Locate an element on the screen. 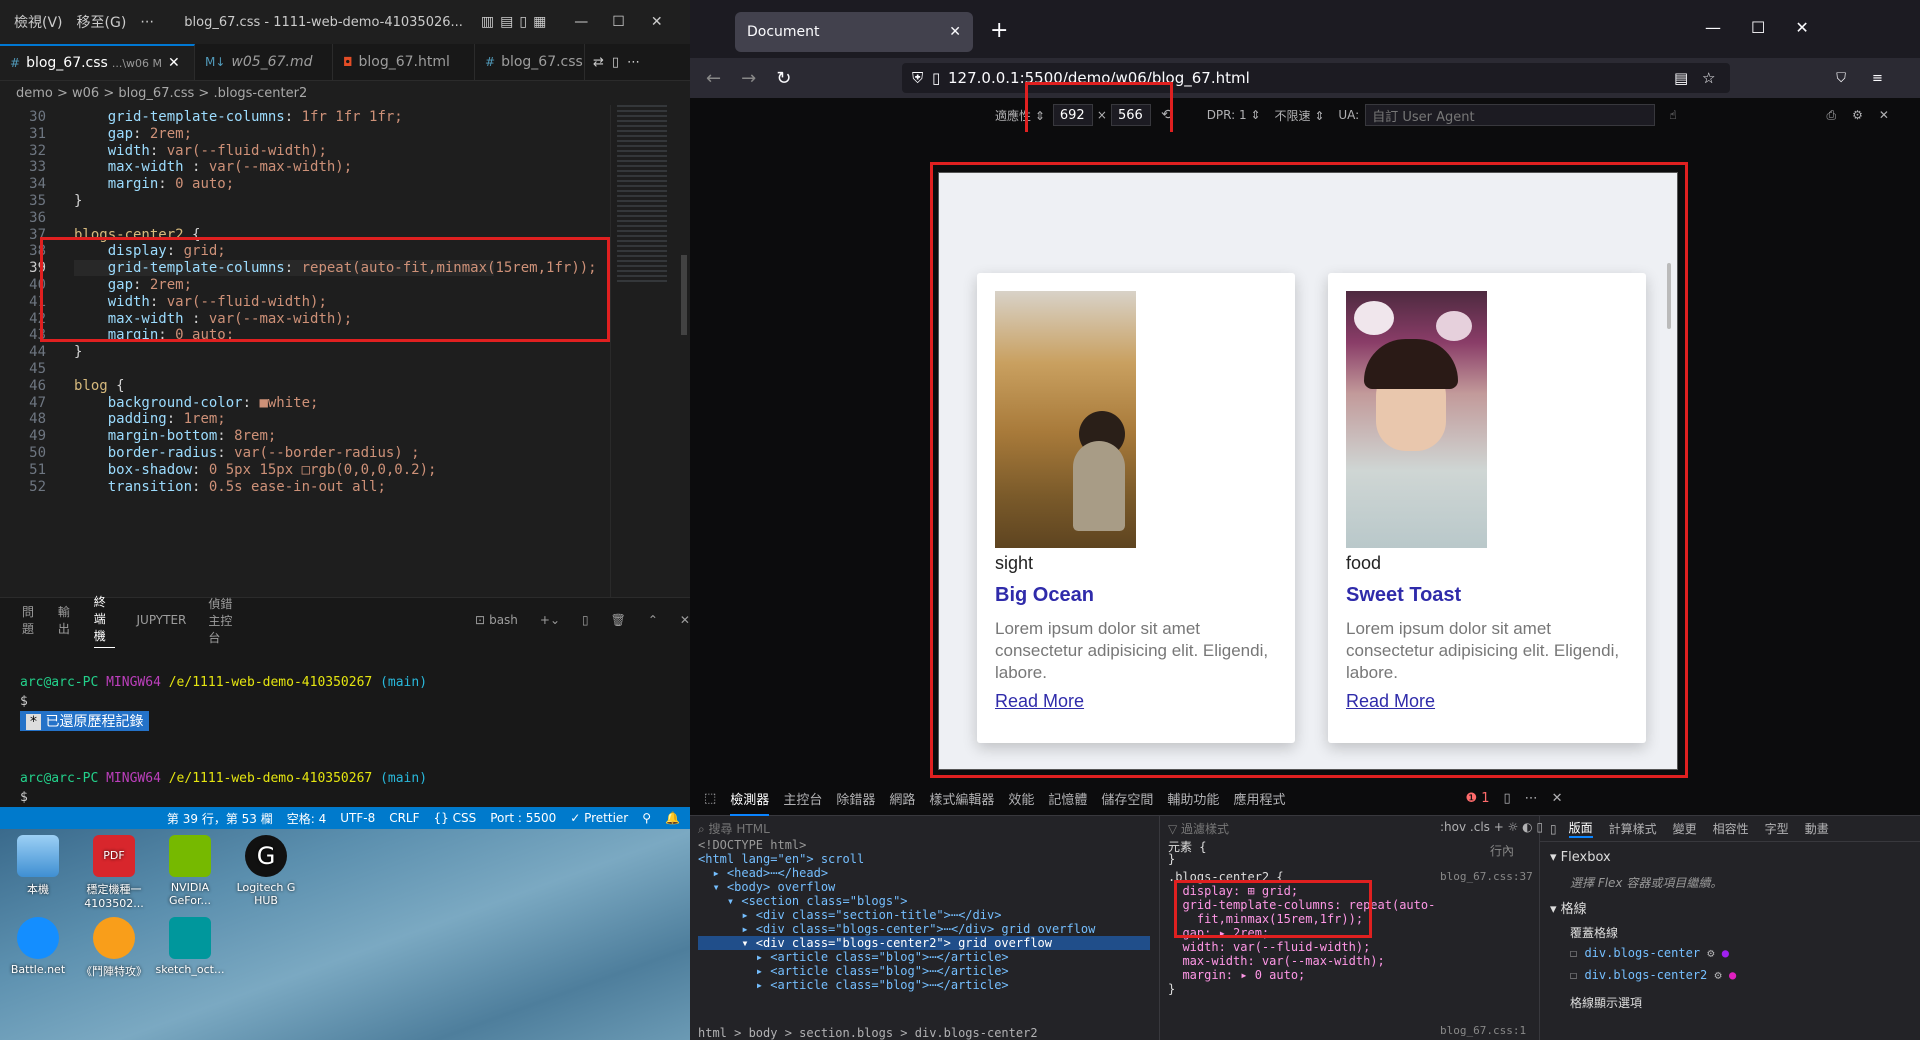 The width and height of the screenshot is (1920, 1040). tab-accessibility: 輔助功能 is located at coordinates (1193, 798).